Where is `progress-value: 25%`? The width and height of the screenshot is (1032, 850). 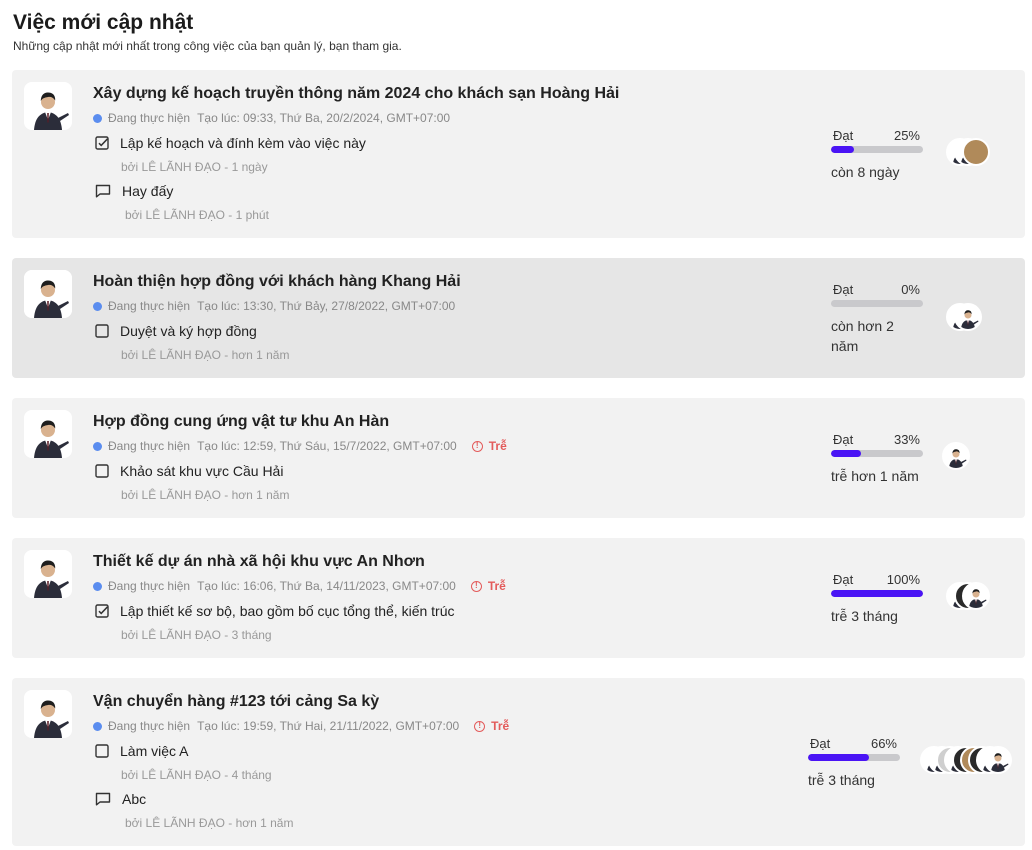
progress-value: 25% is located at coordinates (906, 135).